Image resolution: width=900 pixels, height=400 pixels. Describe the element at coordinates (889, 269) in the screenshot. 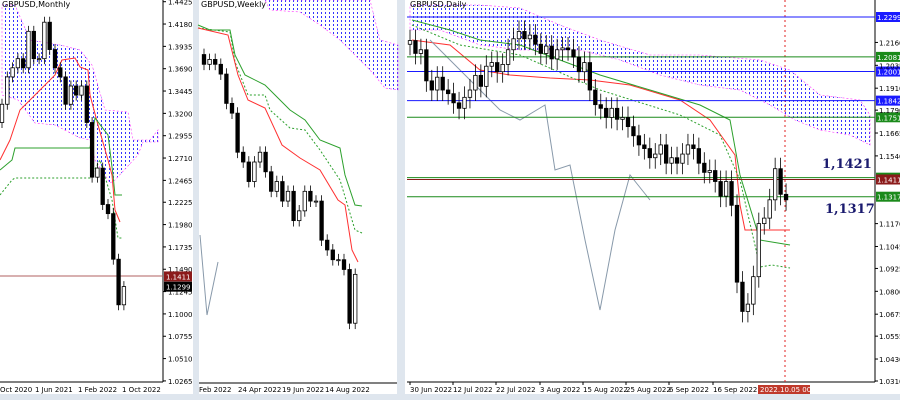

I see `daily-y-tick: 1.0925` at that location.